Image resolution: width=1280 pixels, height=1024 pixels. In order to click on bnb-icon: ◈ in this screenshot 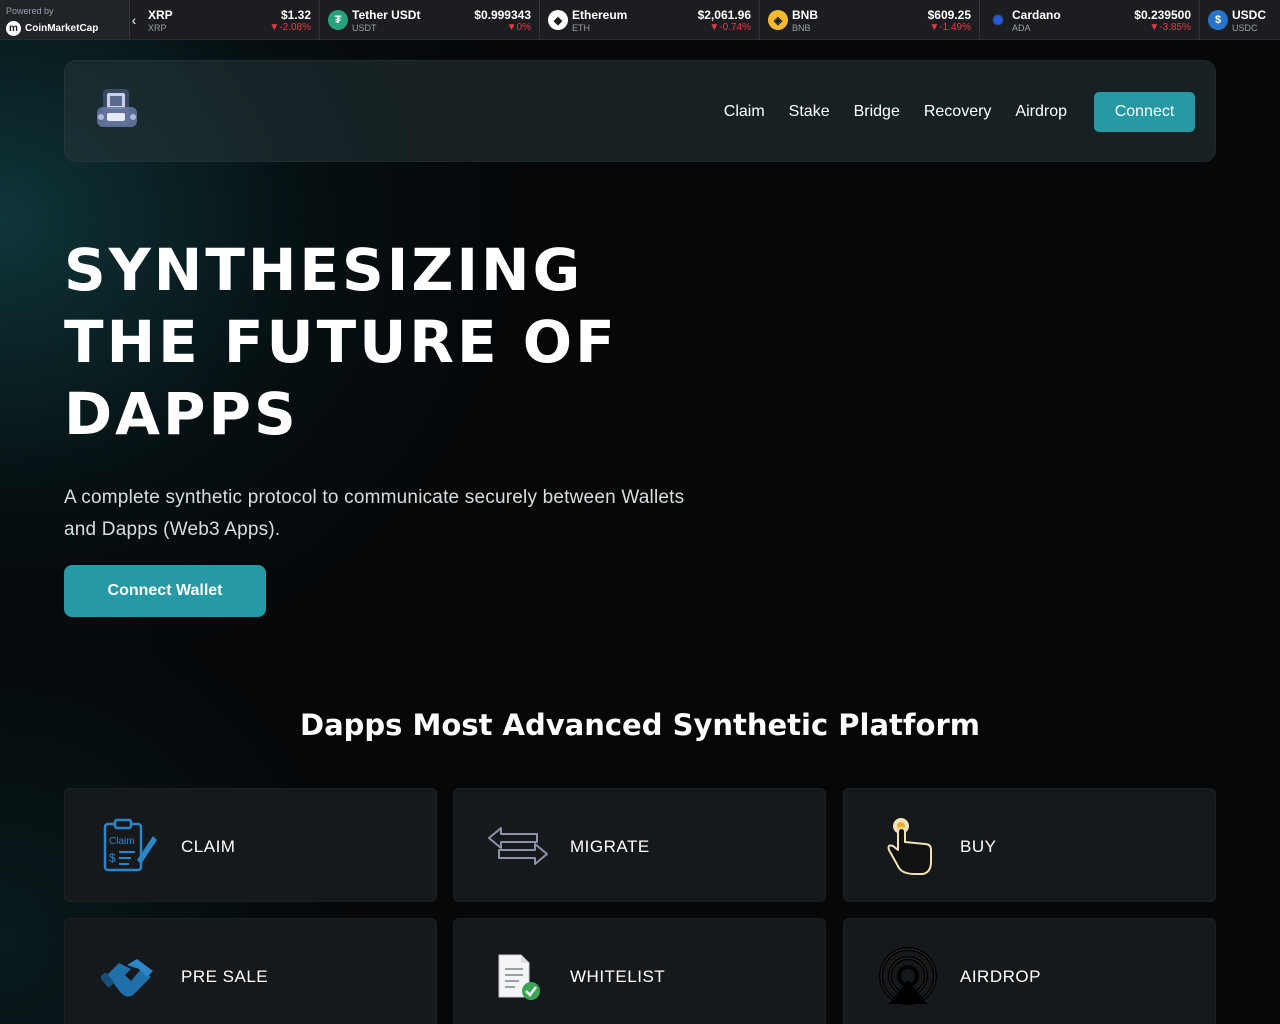, I will do `click(778, 20)`.